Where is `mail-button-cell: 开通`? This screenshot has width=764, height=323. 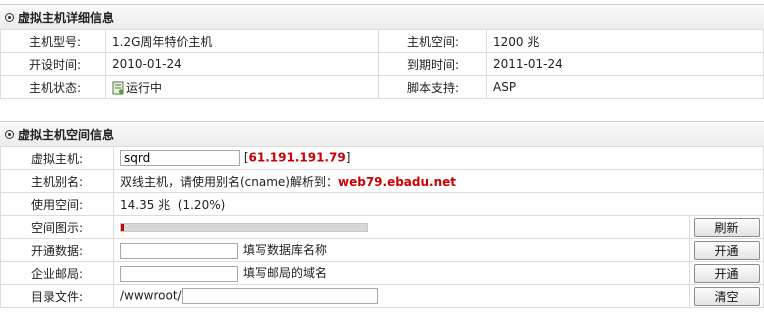 mail-button-cell: 开通 is located at coordinates (726, 273).